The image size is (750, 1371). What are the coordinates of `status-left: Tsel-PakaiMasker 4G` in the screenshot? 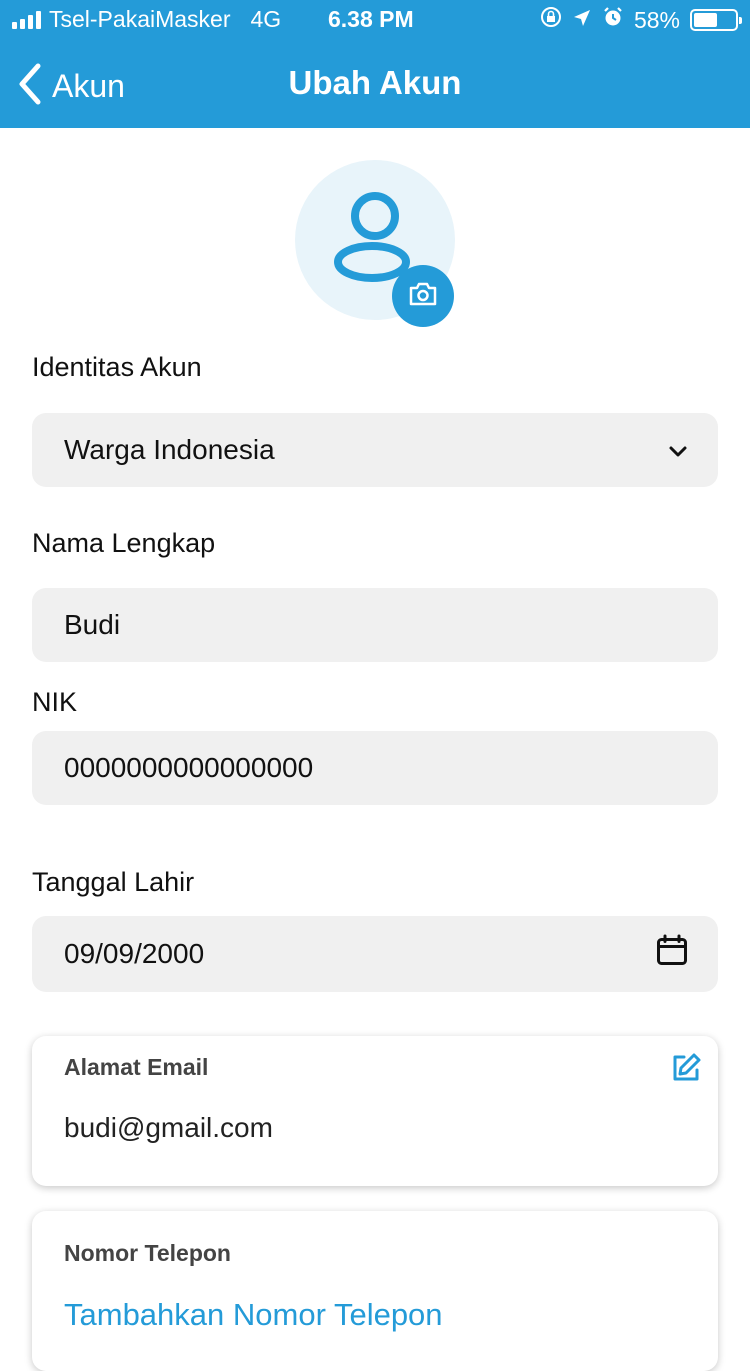 It's located at (146, 19).